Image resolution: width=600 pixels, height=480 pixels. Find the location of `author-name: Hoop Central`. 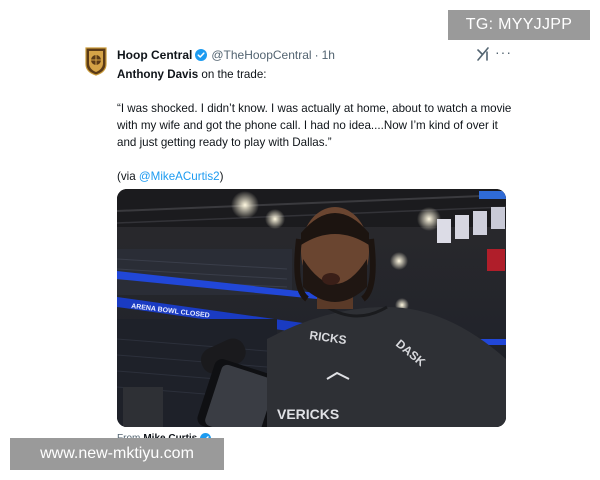

author-name: Hoop Central is located at coordinates (154, 55).